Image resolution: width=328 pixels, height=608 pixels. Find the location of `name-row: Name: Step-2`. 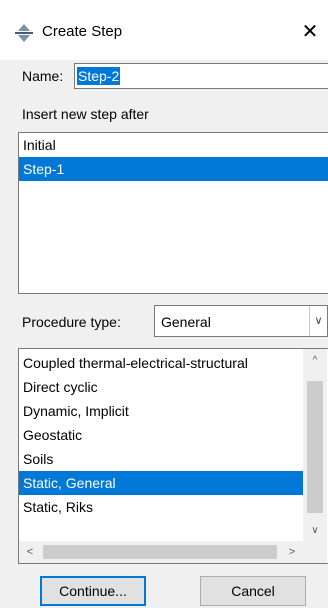

name-row: Name: Step-2 is located at coordinates (164, 77).